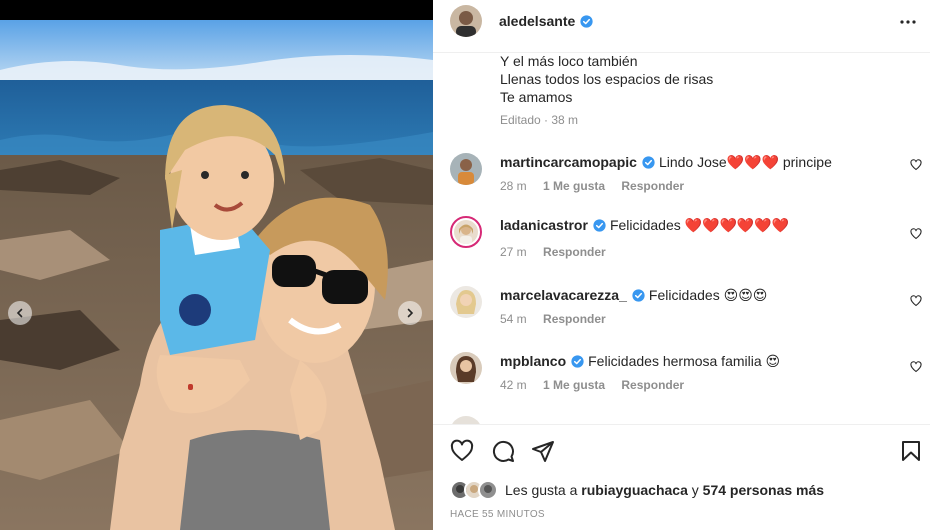  I want to click on post-timestamp: HACE 55 MINUTOS, so click(497, 514).